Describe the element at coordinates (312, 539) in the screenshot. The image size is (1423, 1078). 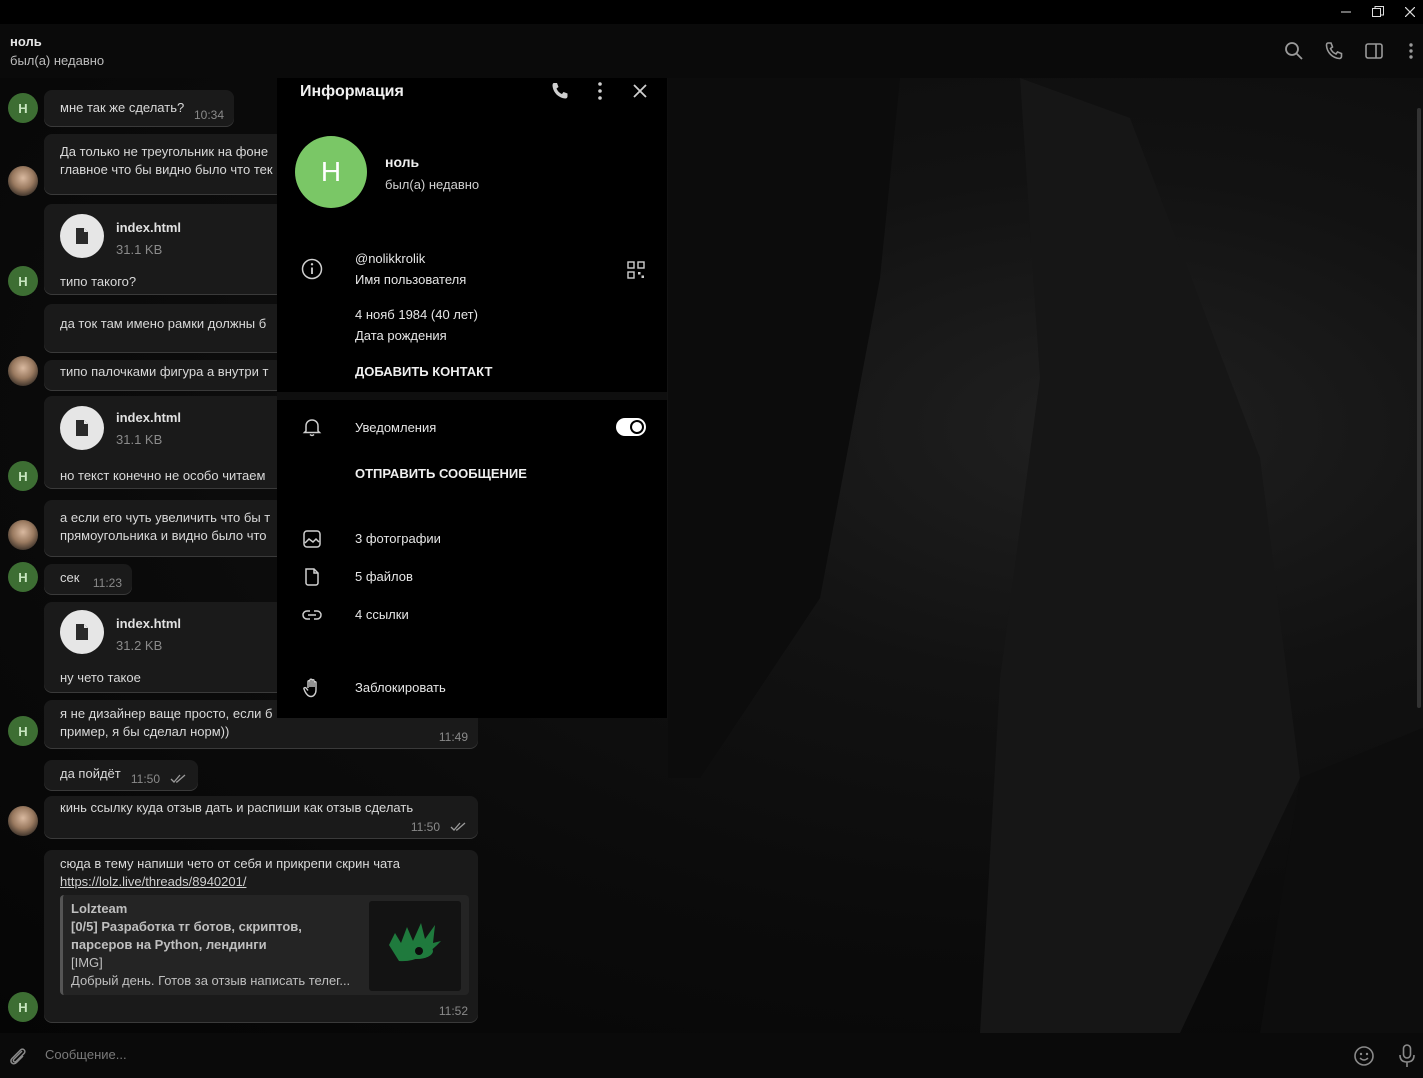
I see `photo-icon` at that location.